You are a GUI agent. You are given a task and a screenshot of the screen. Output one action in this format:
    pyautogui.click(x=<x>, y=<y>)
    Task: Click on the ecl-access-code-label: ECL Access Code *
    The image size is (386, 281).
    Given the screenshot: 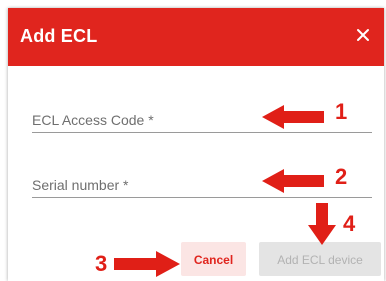 What is the action you would take?
    pyautogui.click(x=93, y=120)
    